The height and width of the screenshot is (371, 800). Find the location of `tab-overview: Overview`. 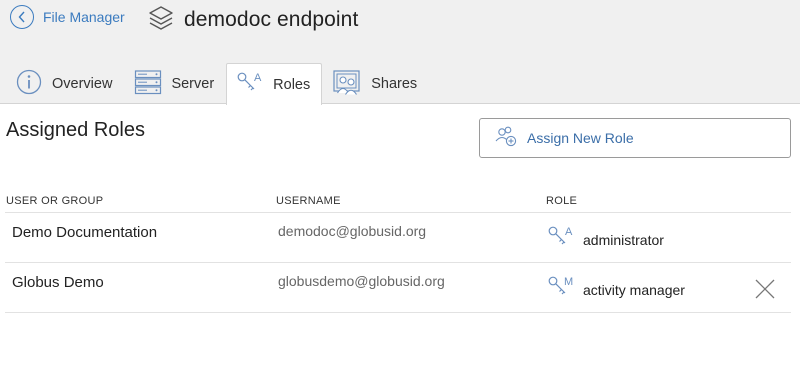

tab-overview: Overview is located at coordinates (64, 83).